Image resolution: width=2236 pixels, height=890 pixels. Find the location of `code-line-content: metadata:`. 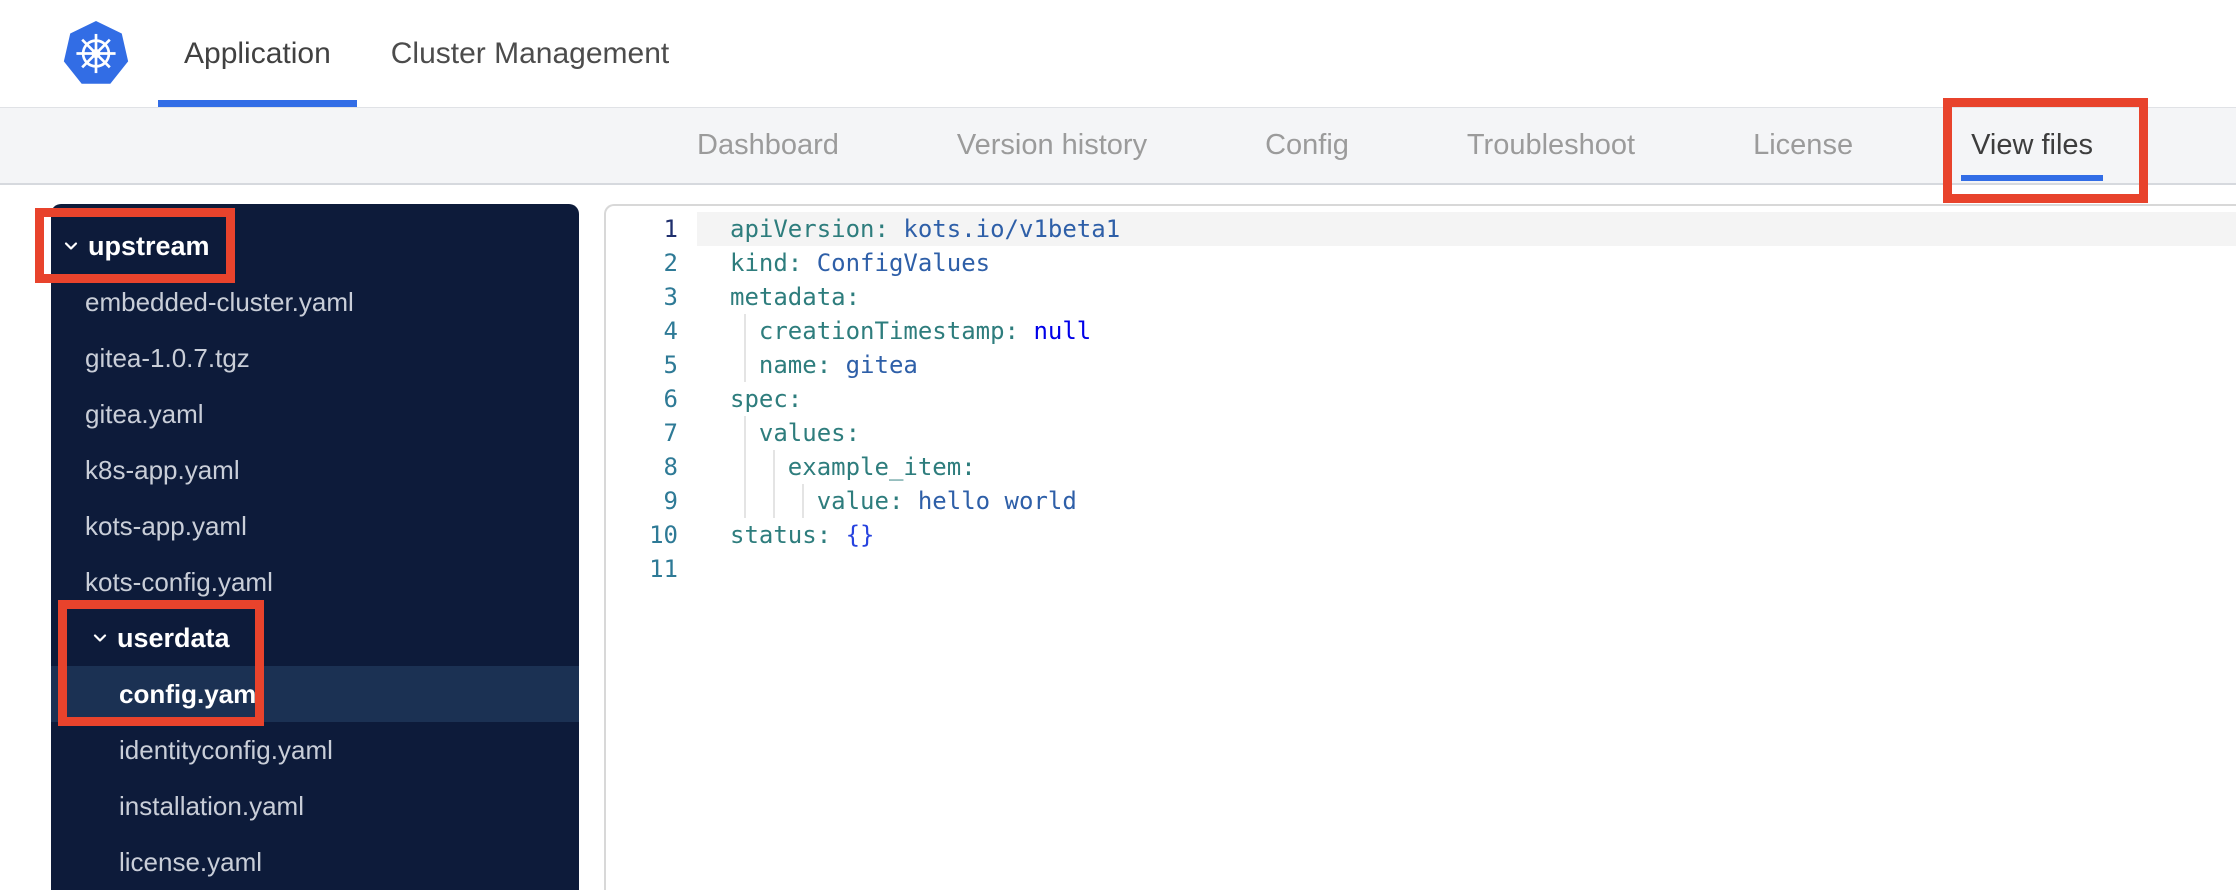

code-line-content: metadata: is located at coordinates (1466, 297).